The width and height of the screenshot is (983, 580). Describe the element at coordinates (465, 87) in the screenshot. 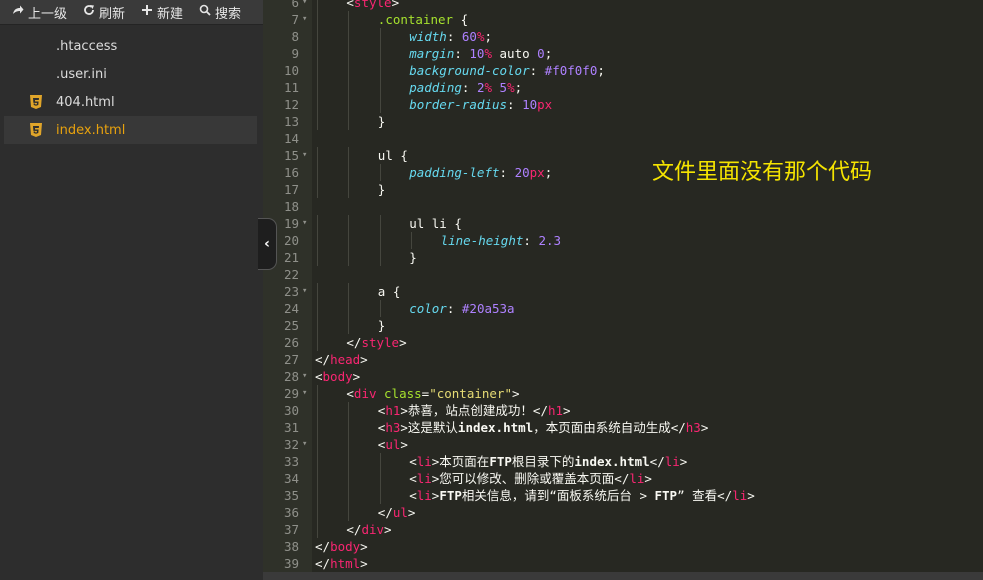

I see `code-text: padding: 2% 5%;` at that location.